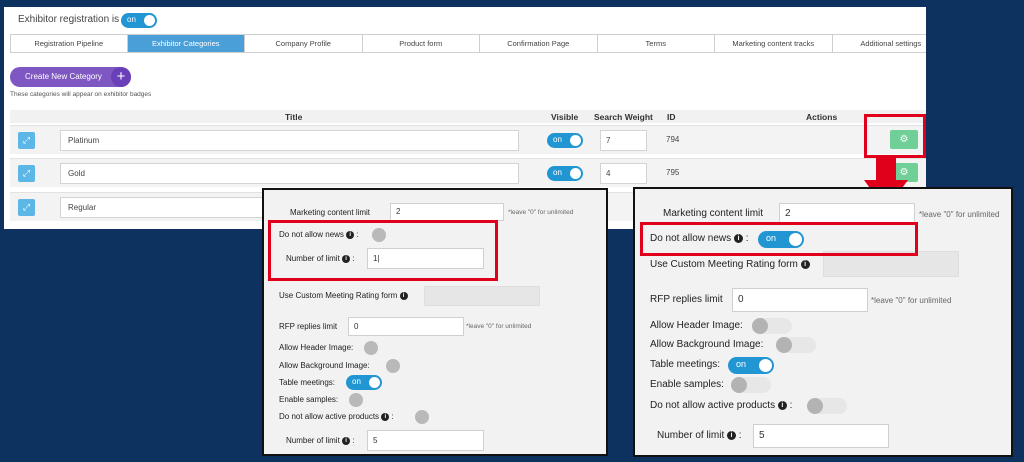  Describe the element at coordinates (880, 43) in the screenshot. I see `tab-additional-settings: Additional settings` at that location.